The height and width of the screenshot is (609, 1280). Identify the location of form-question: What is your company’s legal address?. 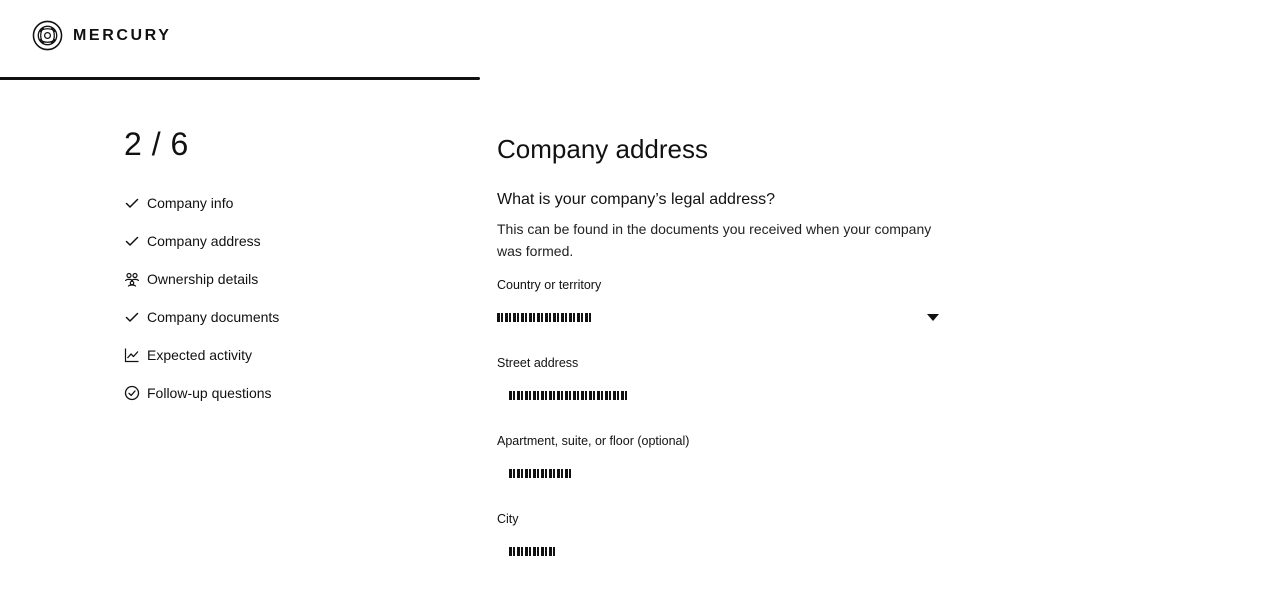
(636, 199).